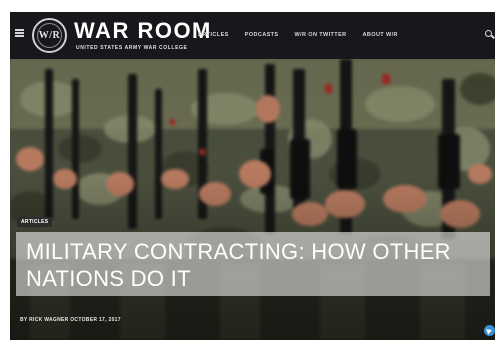 The width and height of the screenshot is (495, 340). What do you see at coordinates (262, 35) in the screenshot?
I see `nav-podcasts: PODCASTS` at bounding box center [262, 35].